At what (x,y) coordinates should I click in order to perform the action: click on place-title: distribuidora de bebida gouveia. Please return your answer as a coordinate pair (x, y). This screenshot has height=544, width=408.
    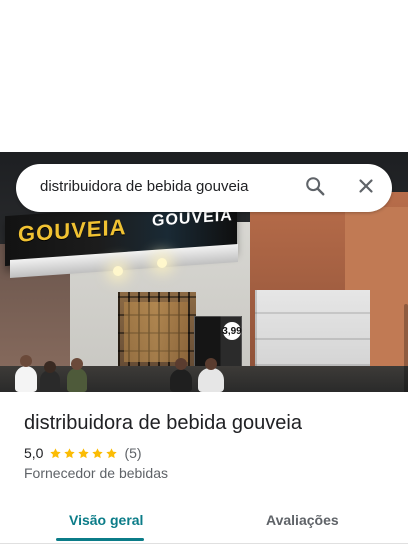
    Looking at the image, I should click on (163, 423).